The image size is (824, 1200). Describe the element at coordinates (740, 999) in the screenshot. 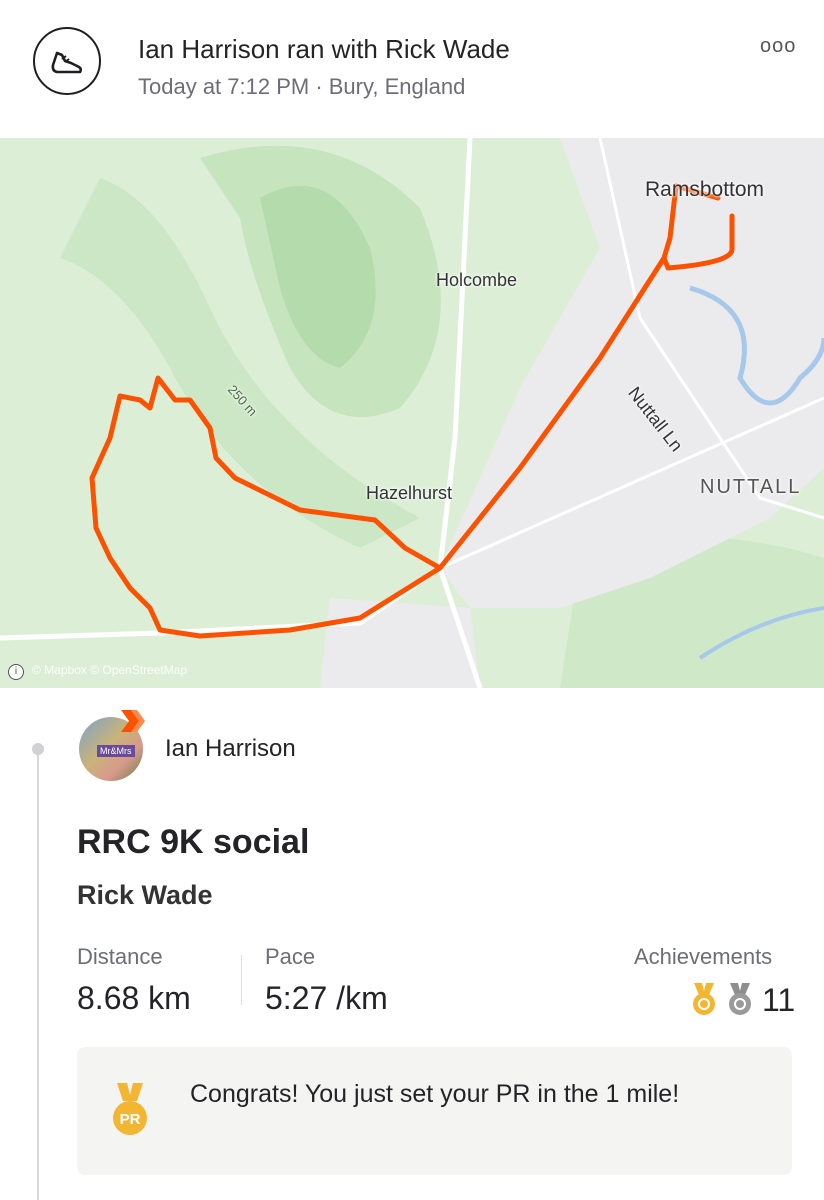

I see `silver-medal-icon` at that location.